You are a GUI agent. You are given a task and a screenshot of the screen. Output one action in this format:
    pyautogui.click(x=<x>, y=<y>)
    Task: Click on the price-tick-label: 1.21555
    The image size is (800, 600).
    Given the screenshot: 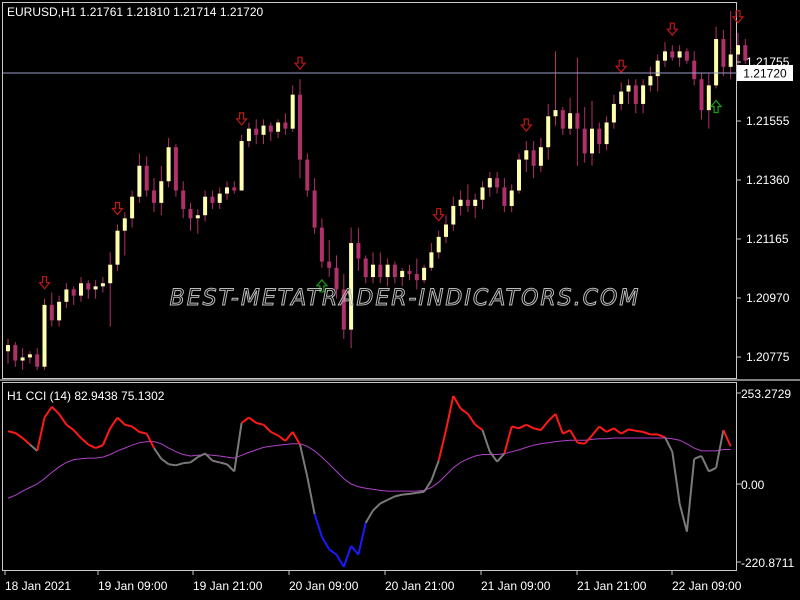 What is the action you would take?
    pyautogui.click(x=768, y=121)
    